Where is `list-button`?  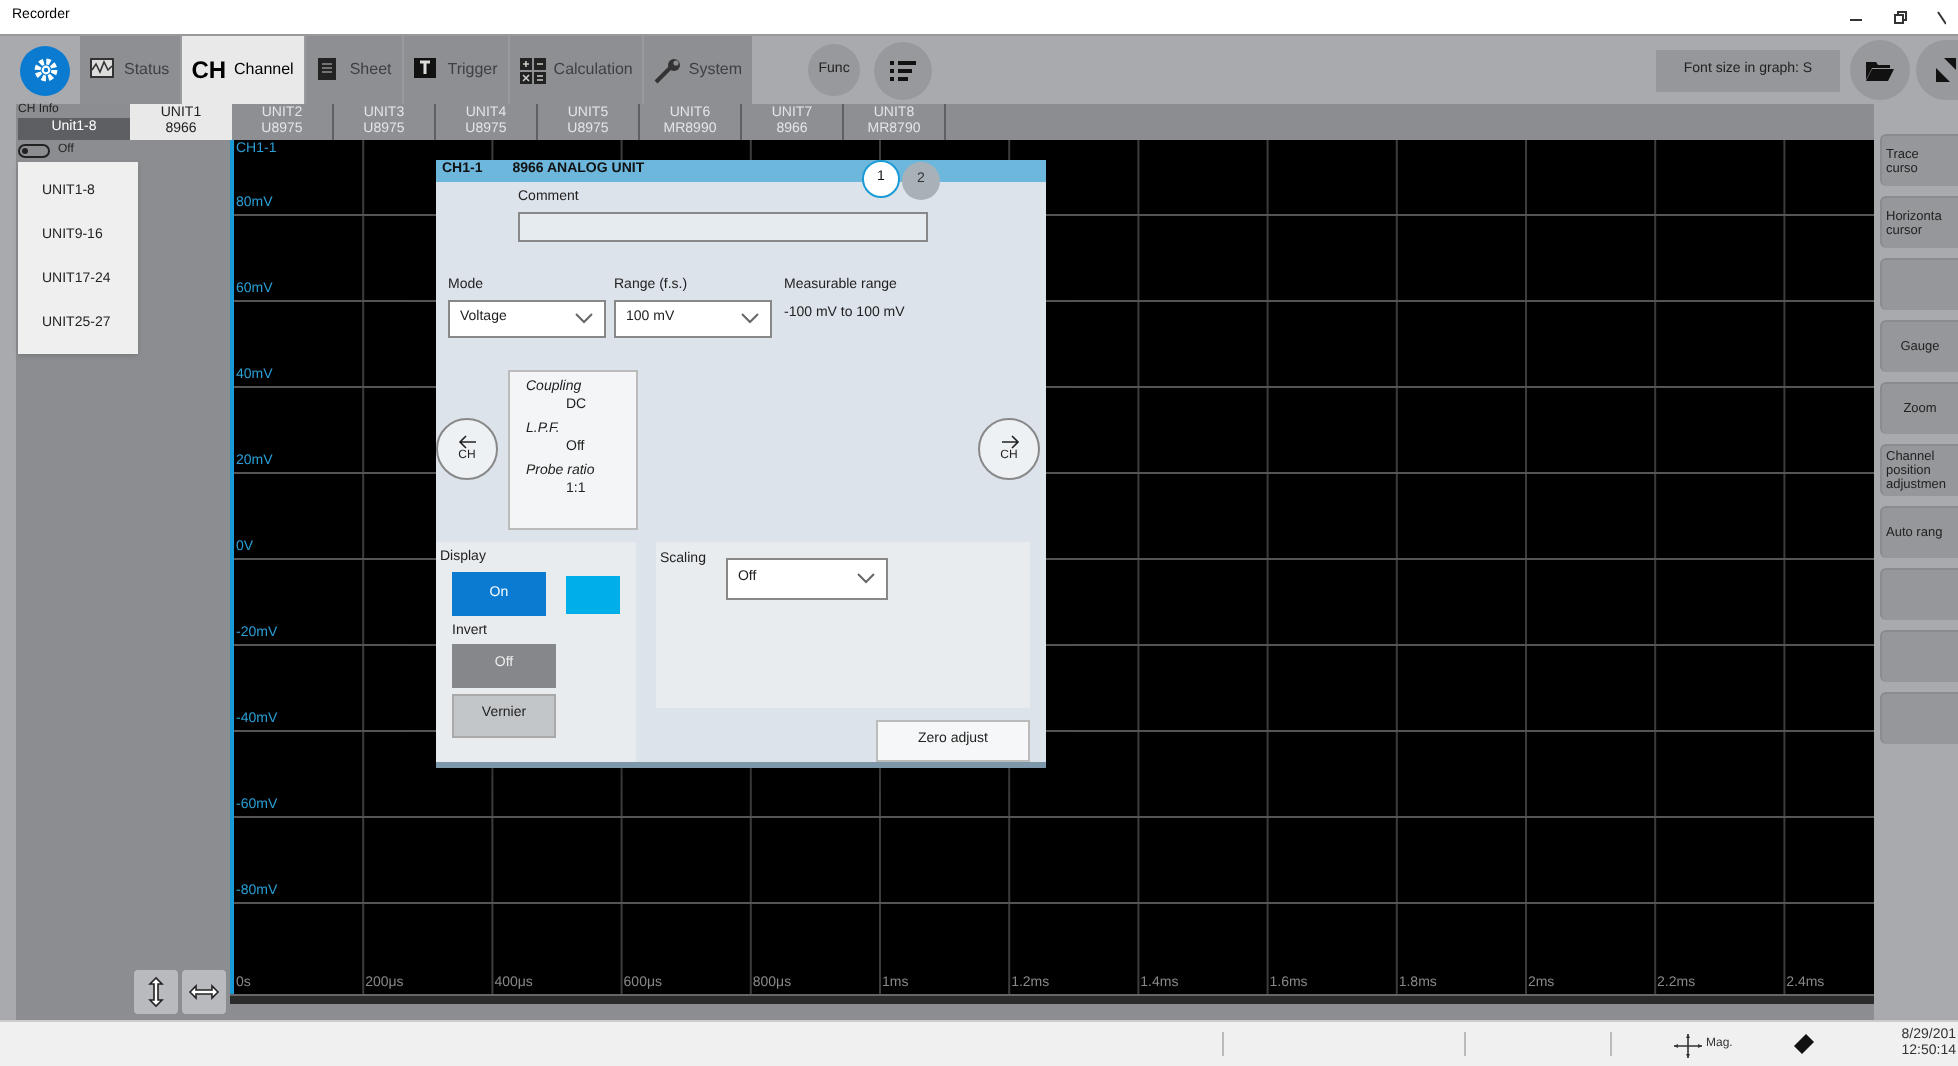 list-button is located at coordinates (903, 70).